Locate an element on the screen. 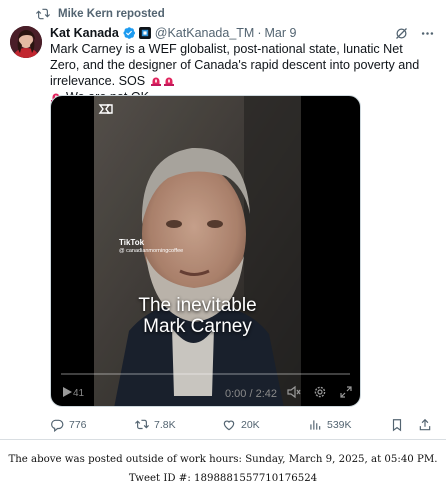  views-button: 539K is located at coordinates (330, 425).